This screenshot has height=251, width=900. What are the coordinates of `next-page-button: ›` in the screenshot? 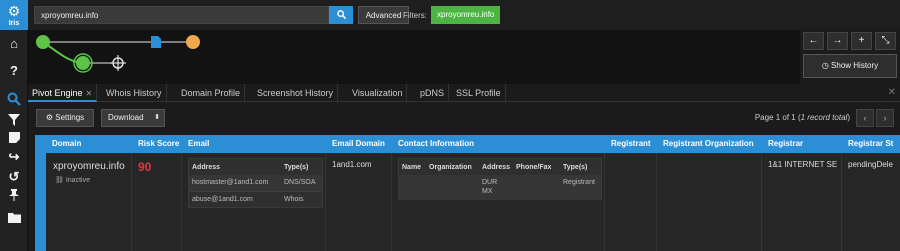 It's located at (885, 118).